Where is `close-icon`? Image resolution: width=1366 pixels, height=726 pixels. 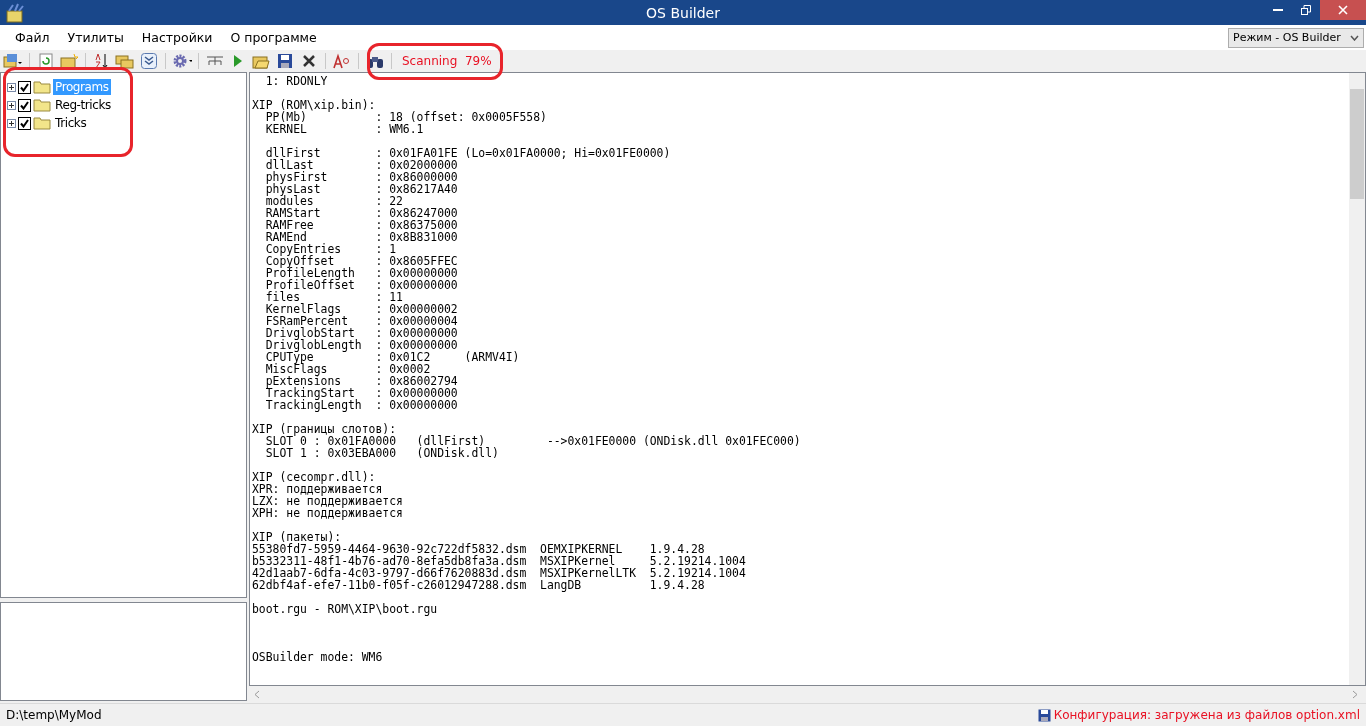
close-icon is located at coordinates (1343, 10).